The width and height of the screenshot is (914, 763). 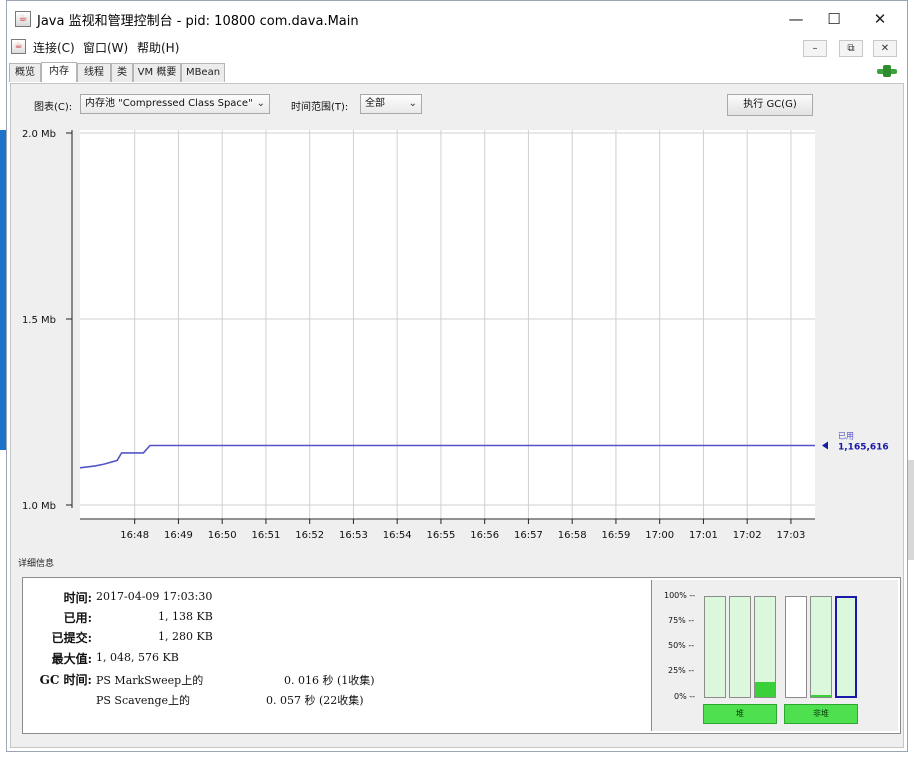 What do you see at coordinates (740, 714) in the screenshot?
I see `heap-button: 堆` at bounding box center [740, 714].